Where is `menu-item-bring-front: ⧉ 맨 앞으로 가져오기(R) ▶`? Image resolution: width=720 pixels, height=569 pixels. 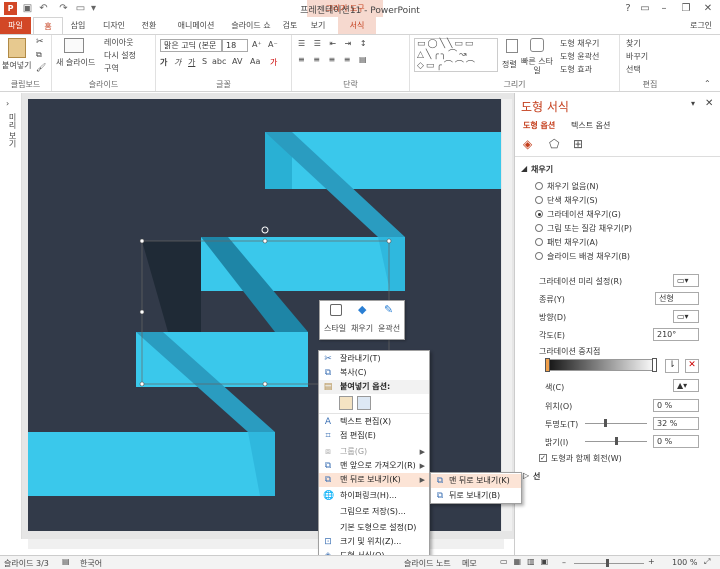 menu-item-bring-front: ⧉ 맨 앞으로 가져오기(R) ▶ is located at coordinates (374, 466).